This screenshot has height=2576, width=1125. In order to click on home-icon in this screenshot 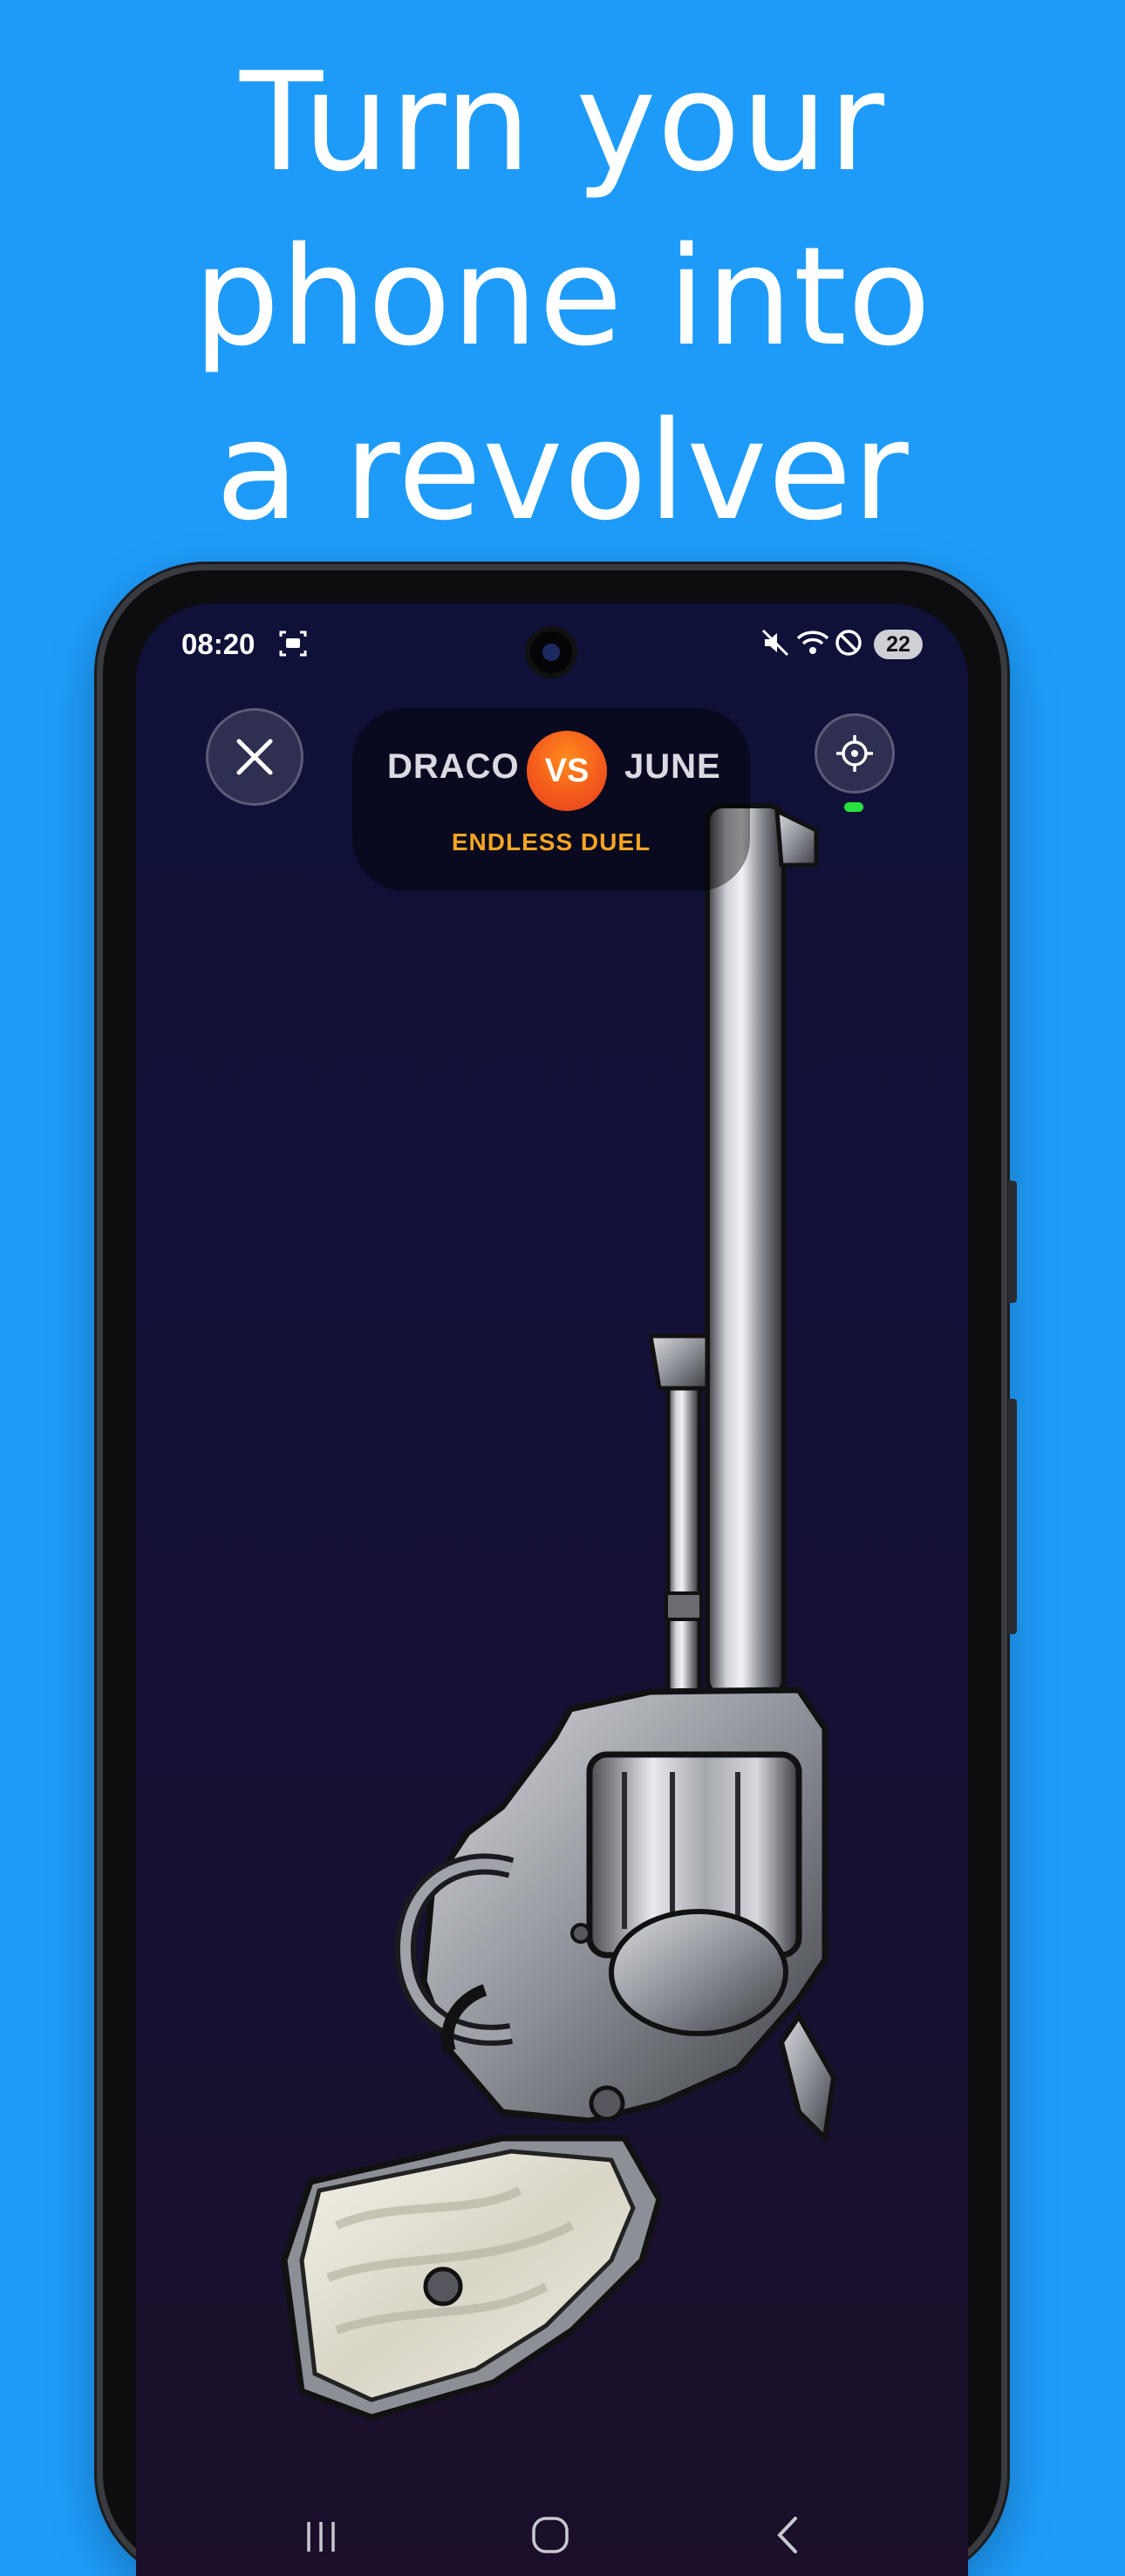, I will do `click(550, 2535)`.